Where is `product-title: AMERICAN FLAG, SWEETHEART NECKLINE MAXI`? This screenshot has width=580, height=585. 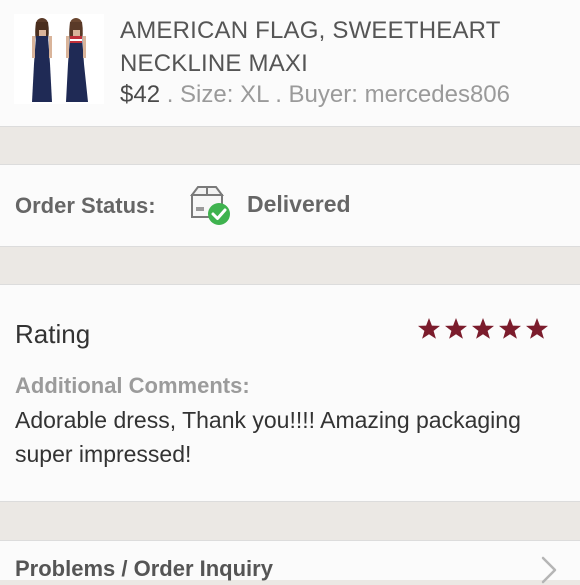 product-title: AMERICAN FLAG, SWEETHEART NECKLINE MAXI is located at coordinates (340, 47).